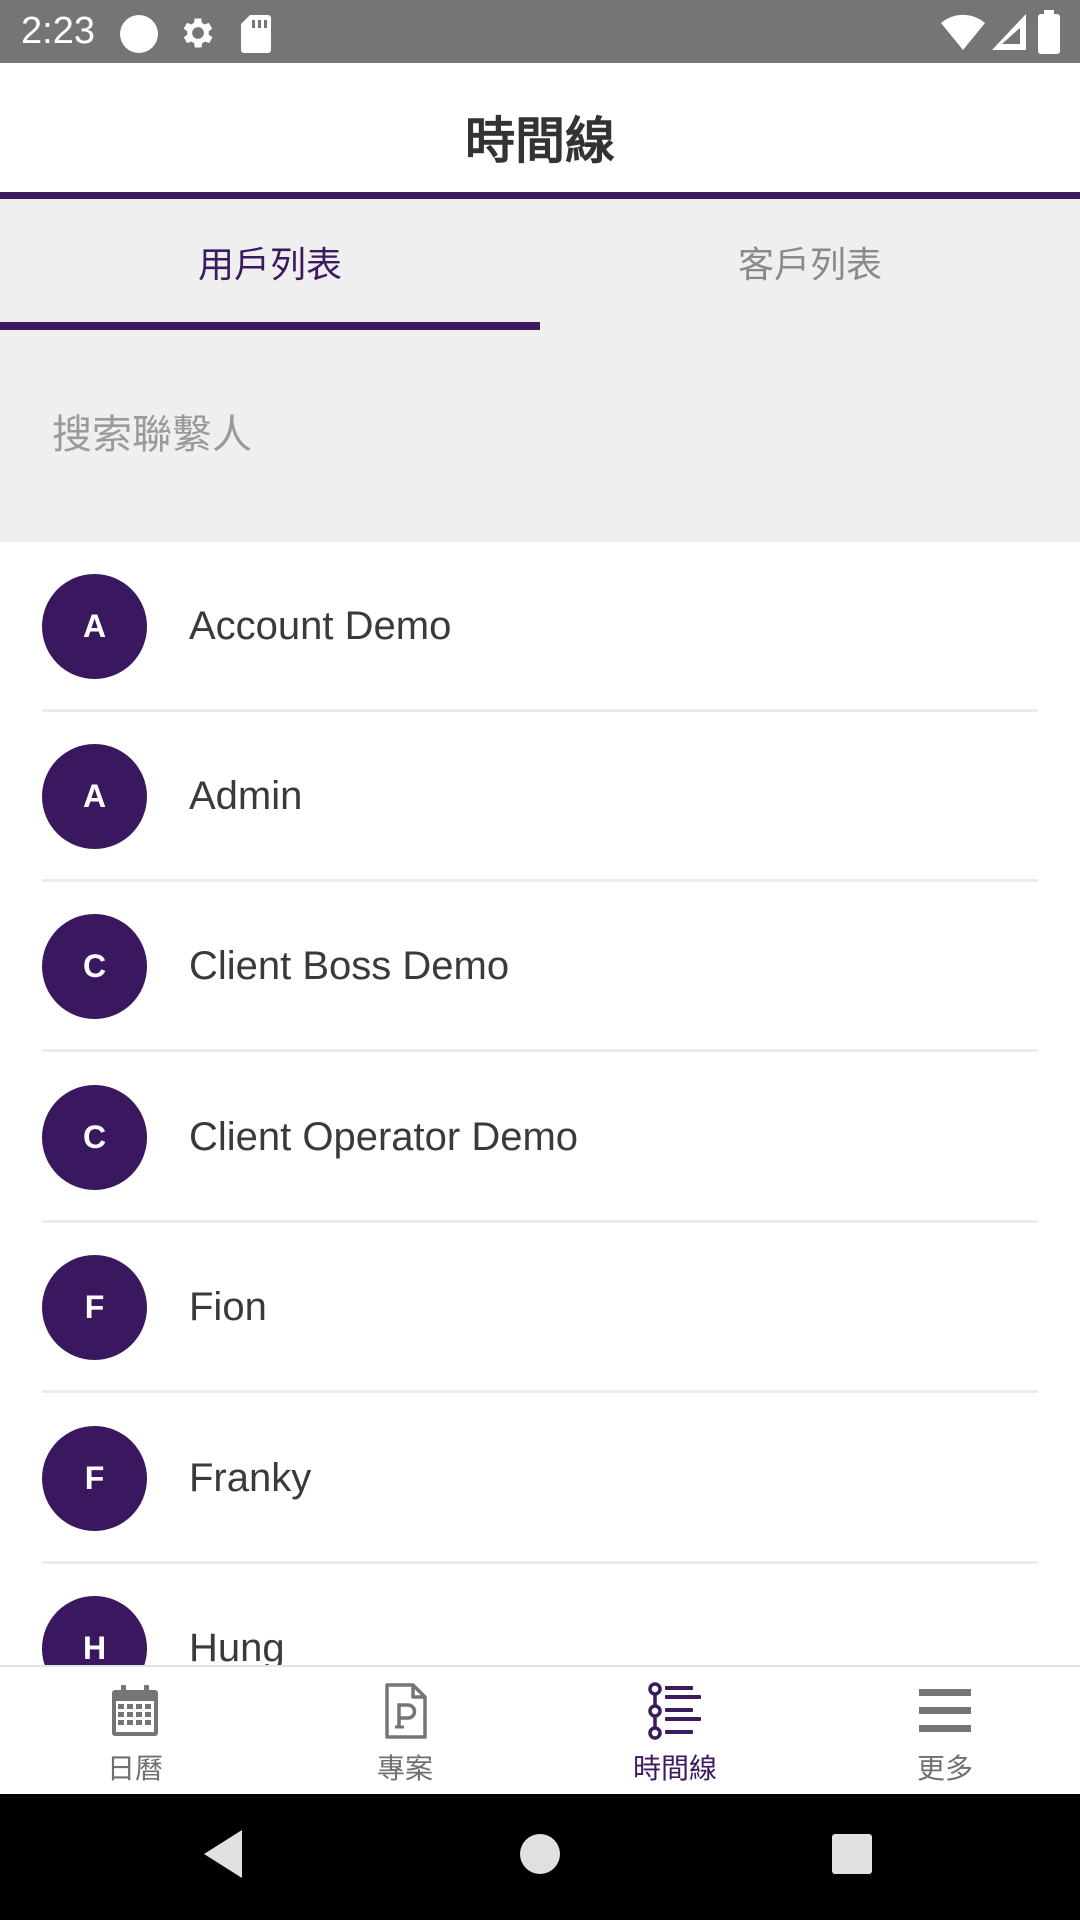  What do you see at coordinates (944, 1768) in the screenshot?
I see `nav-label: 更多` at bounding box center [944, 1768].